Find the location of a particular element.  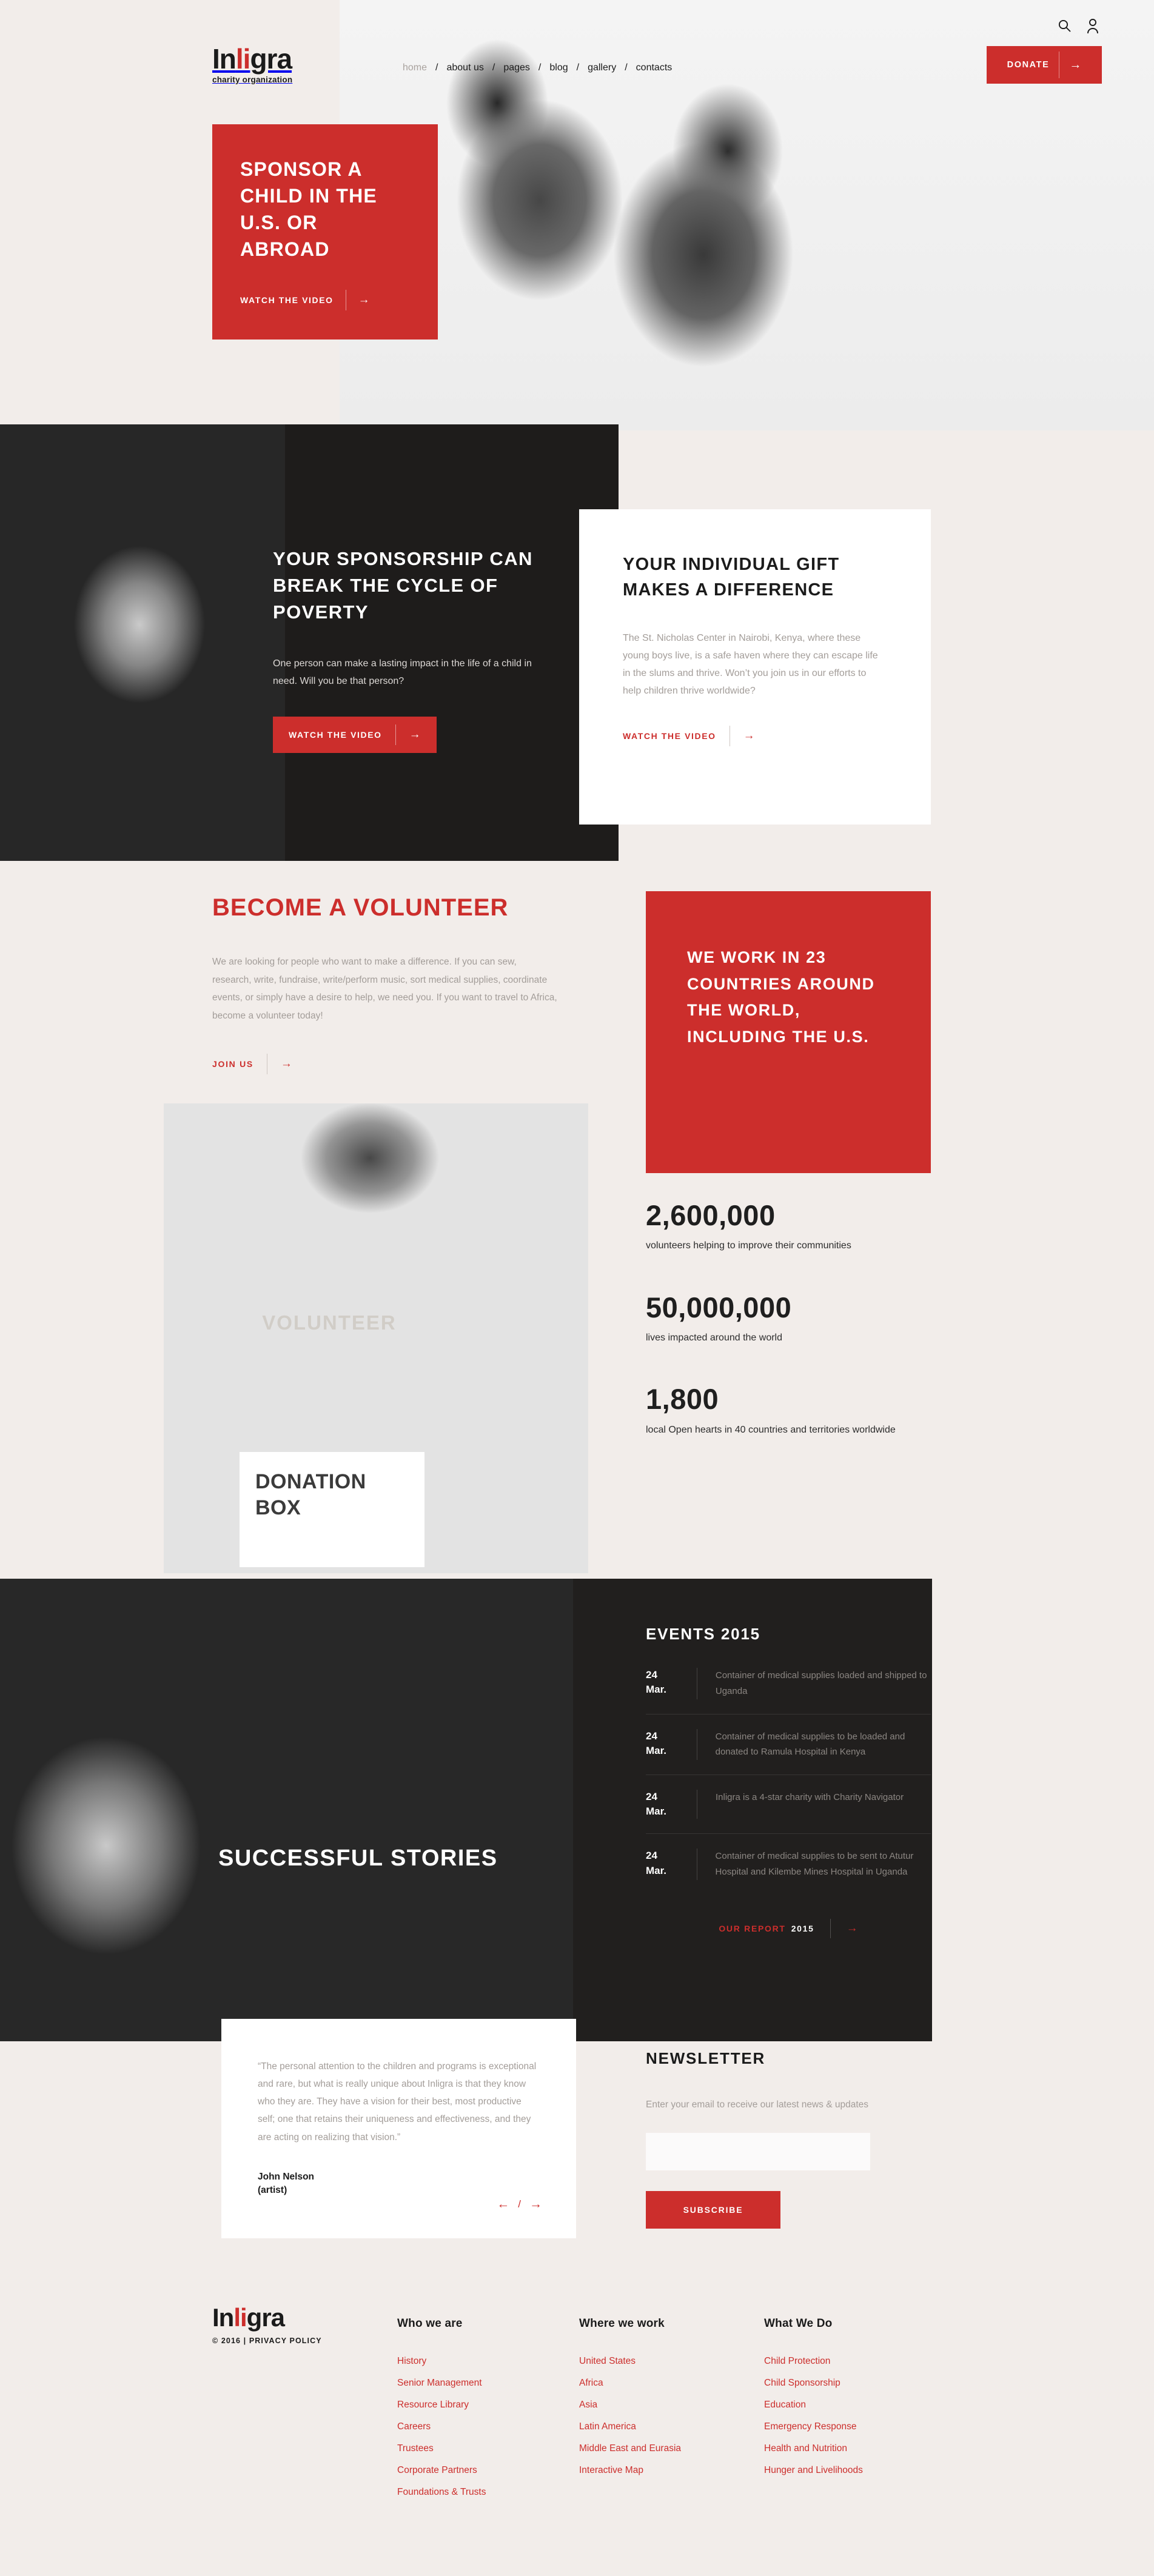

footer-link-senior-management: Senior Management is located at coordinates (440, 2383).